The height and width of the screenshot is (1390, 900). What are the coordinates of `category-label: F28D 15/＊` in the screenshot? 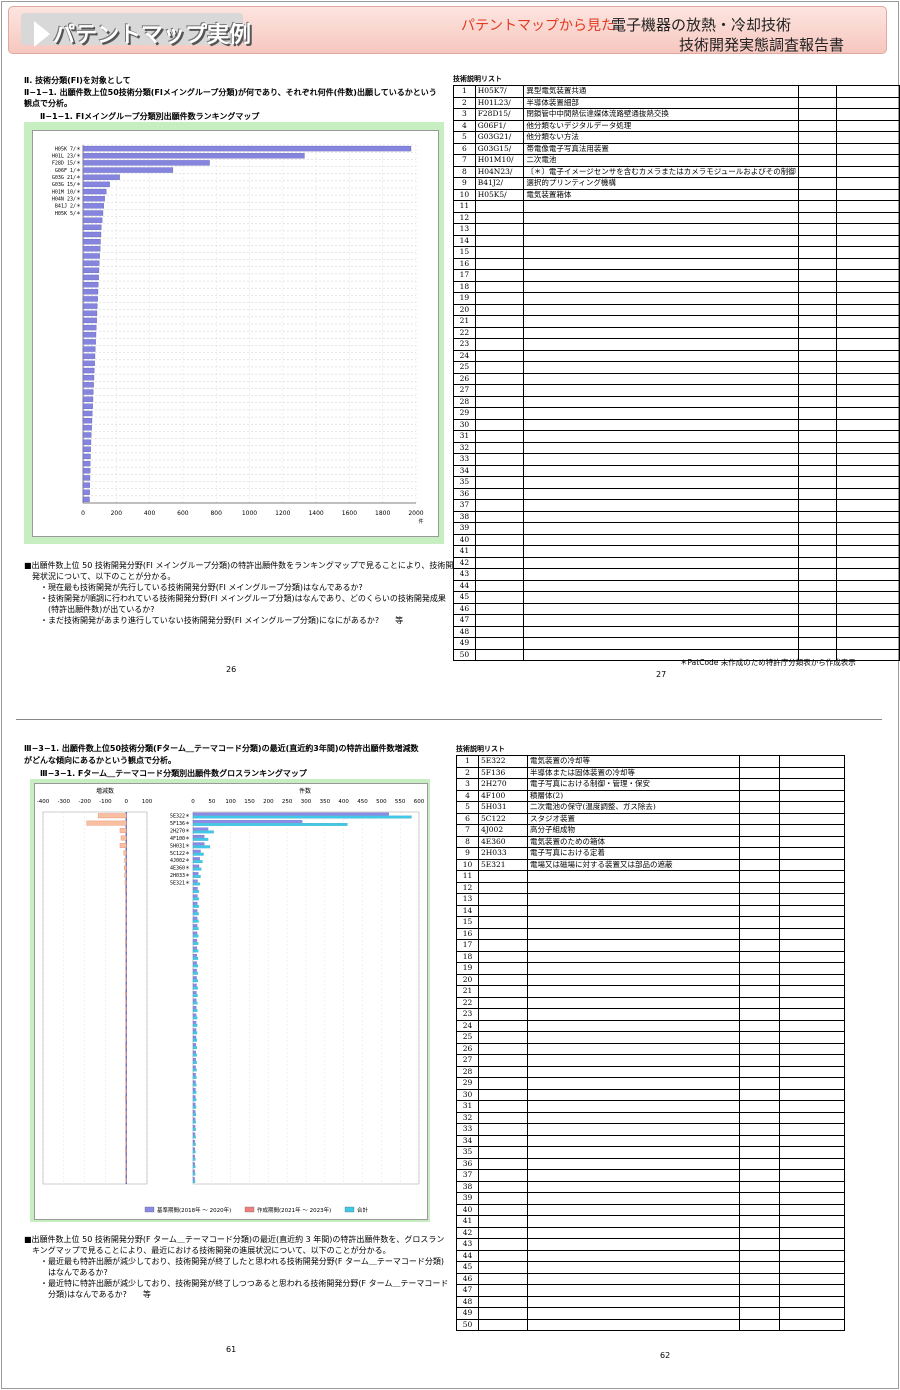 It's located at (66, 164).